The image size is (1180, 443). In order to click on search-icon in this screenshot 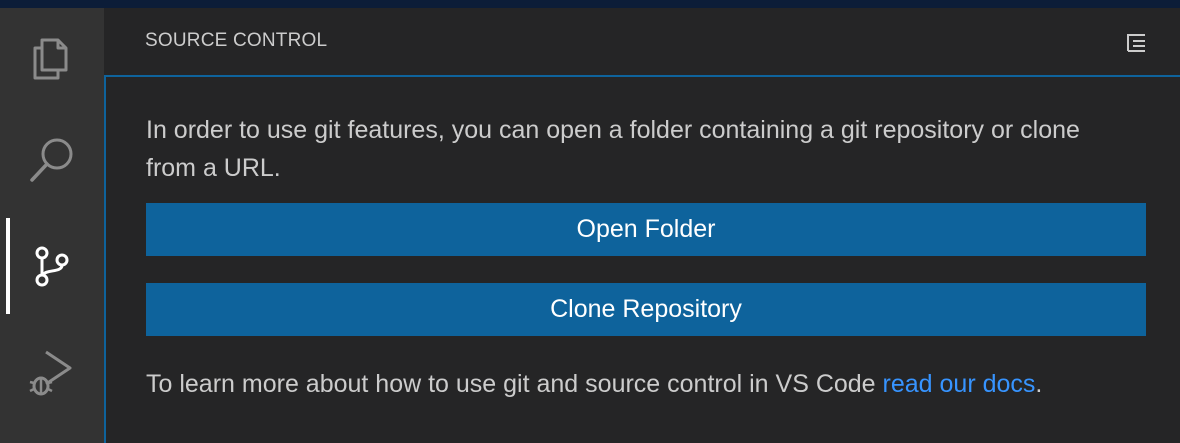, I will do `click(51, 160)`.